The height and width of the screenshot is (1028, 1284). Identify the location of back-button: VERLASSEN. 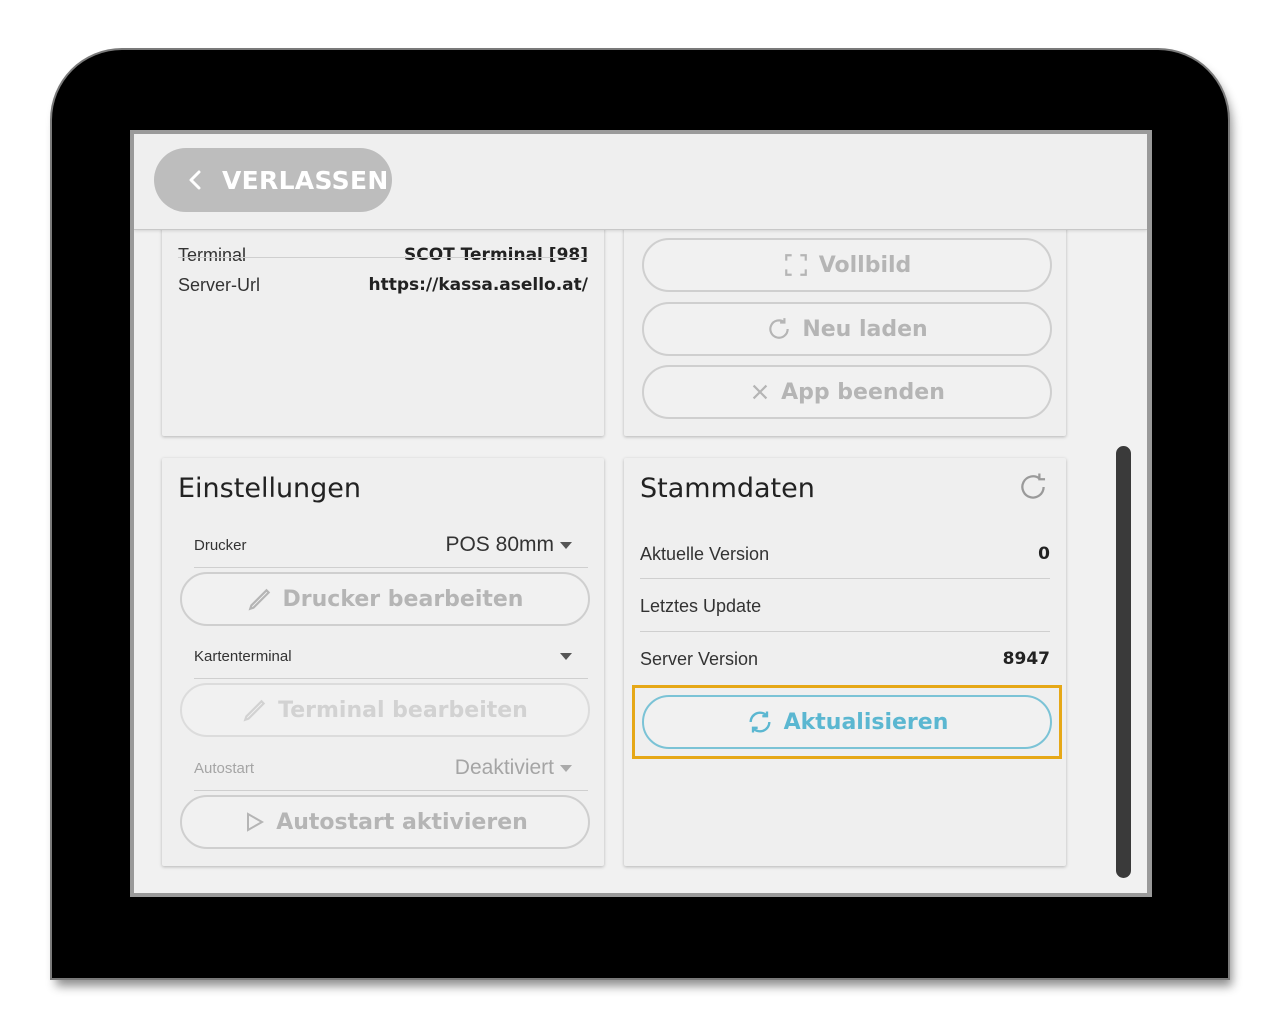
(273, 180).